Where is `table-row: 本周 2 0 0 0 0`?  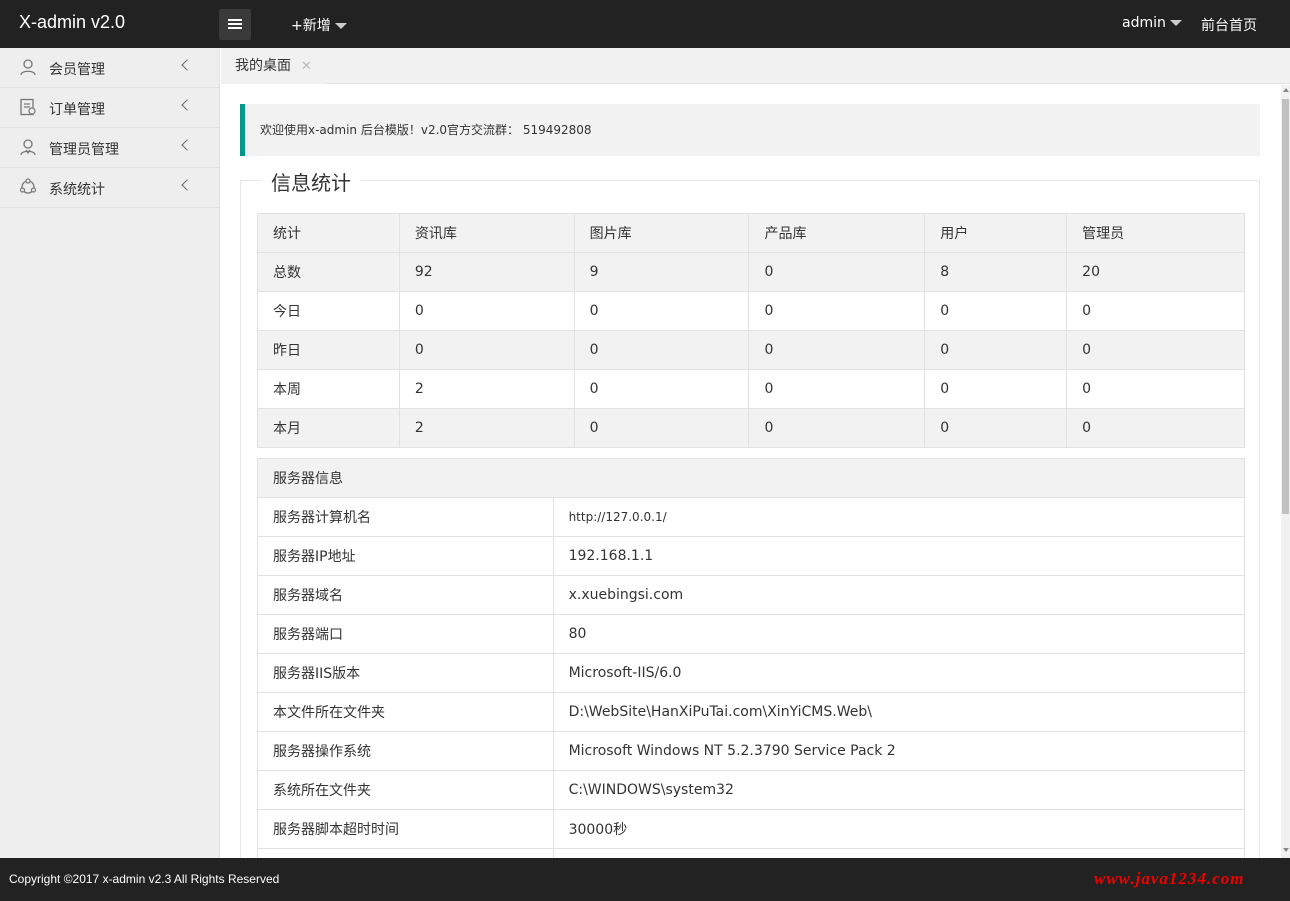
table-row: 本周 2 0 0 0 0 is located at coordinates (751, 389).